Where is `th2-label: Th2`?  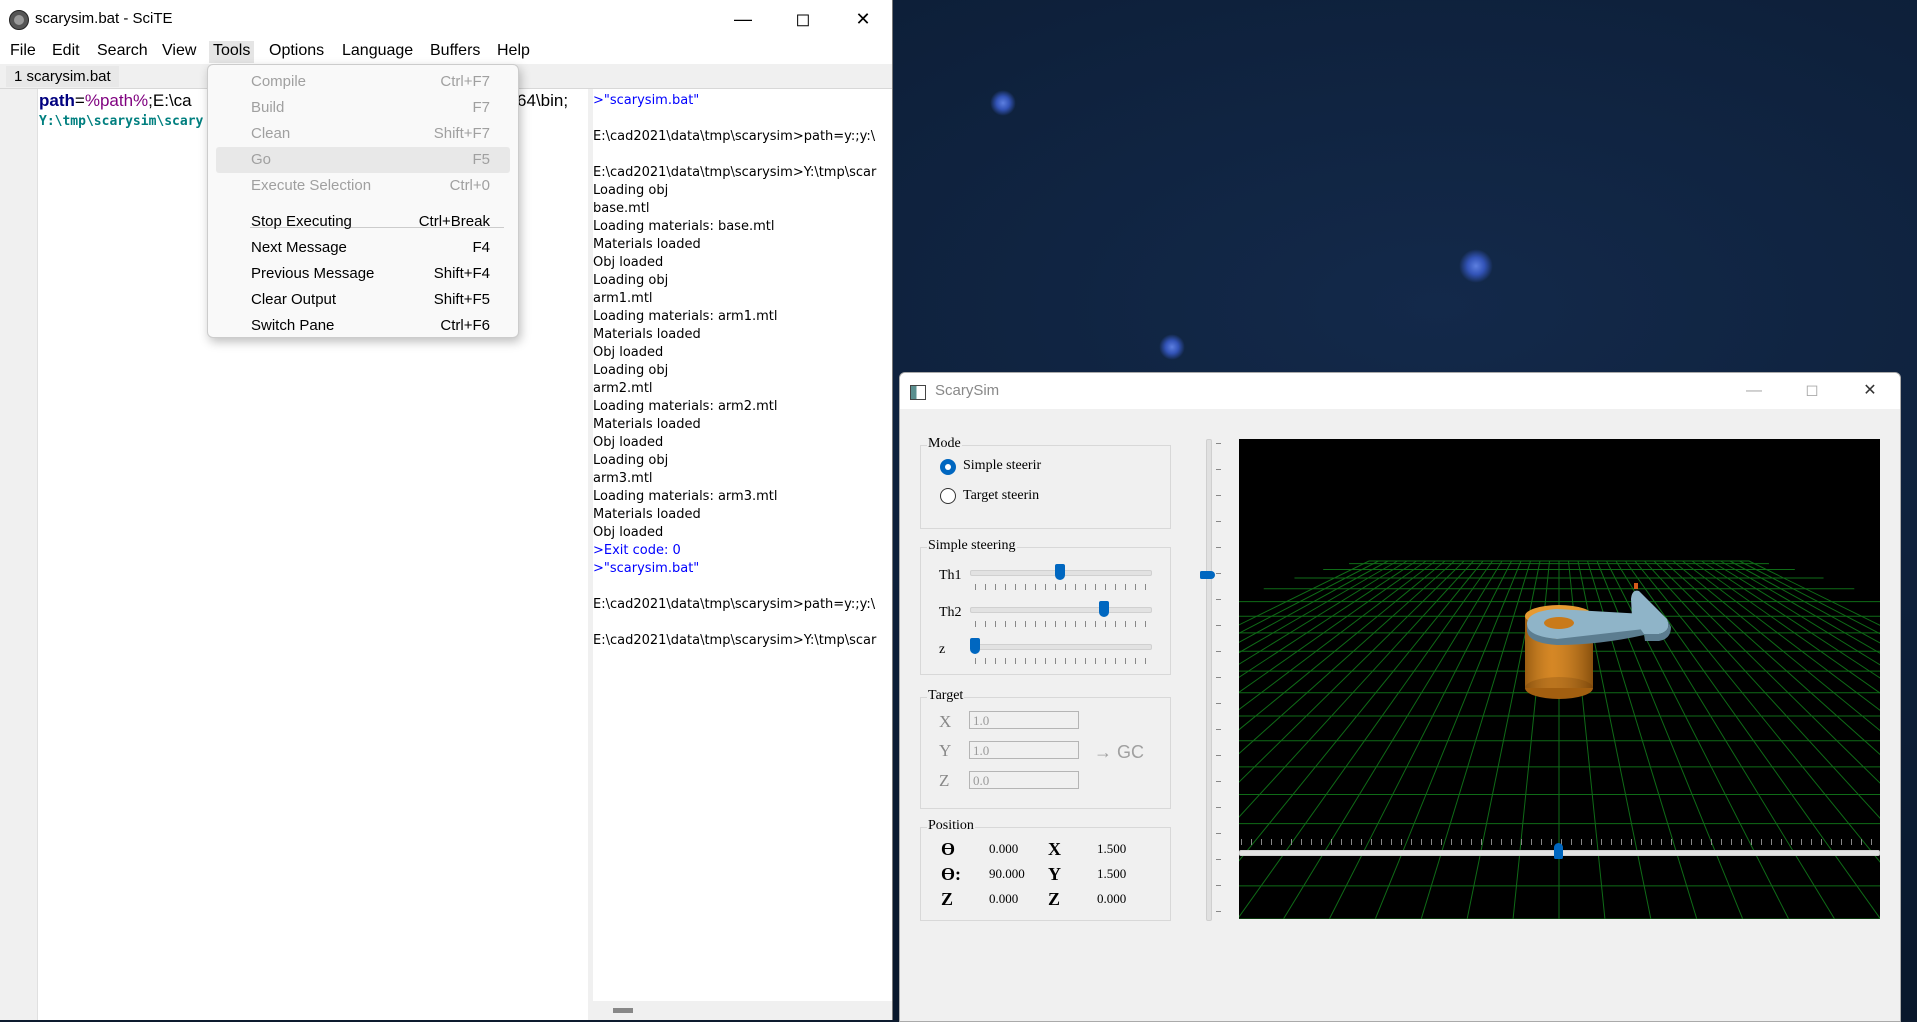
th2-label: Th2 is located at coordinates (950, 612).